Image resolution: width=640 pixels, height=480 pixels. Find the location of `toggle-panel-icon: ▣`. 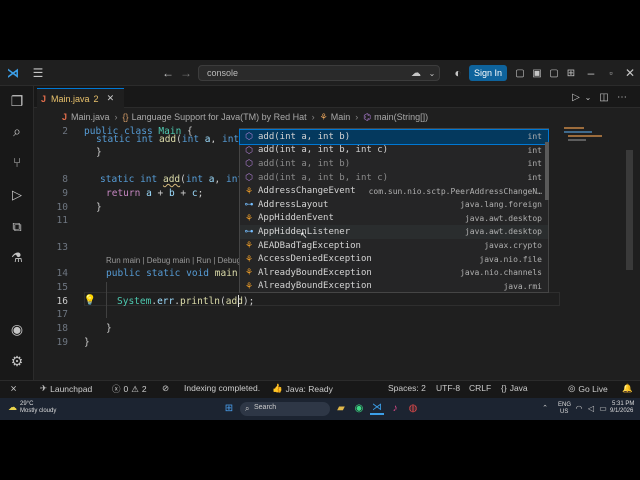

toggle-panel-icon: ▣ is located at coordinates (537, 73).